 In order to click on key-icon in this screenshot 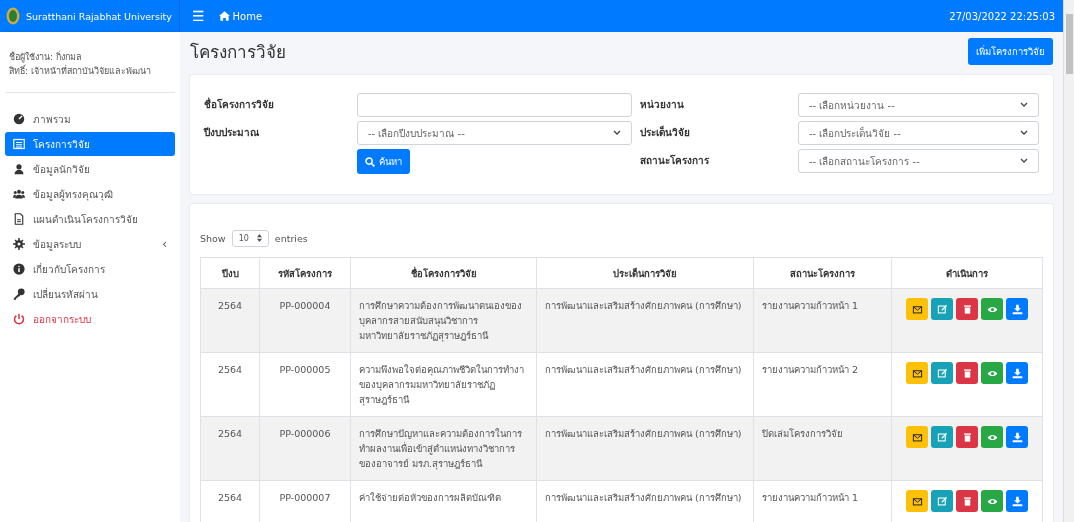, I will do `click(19, 294)`.